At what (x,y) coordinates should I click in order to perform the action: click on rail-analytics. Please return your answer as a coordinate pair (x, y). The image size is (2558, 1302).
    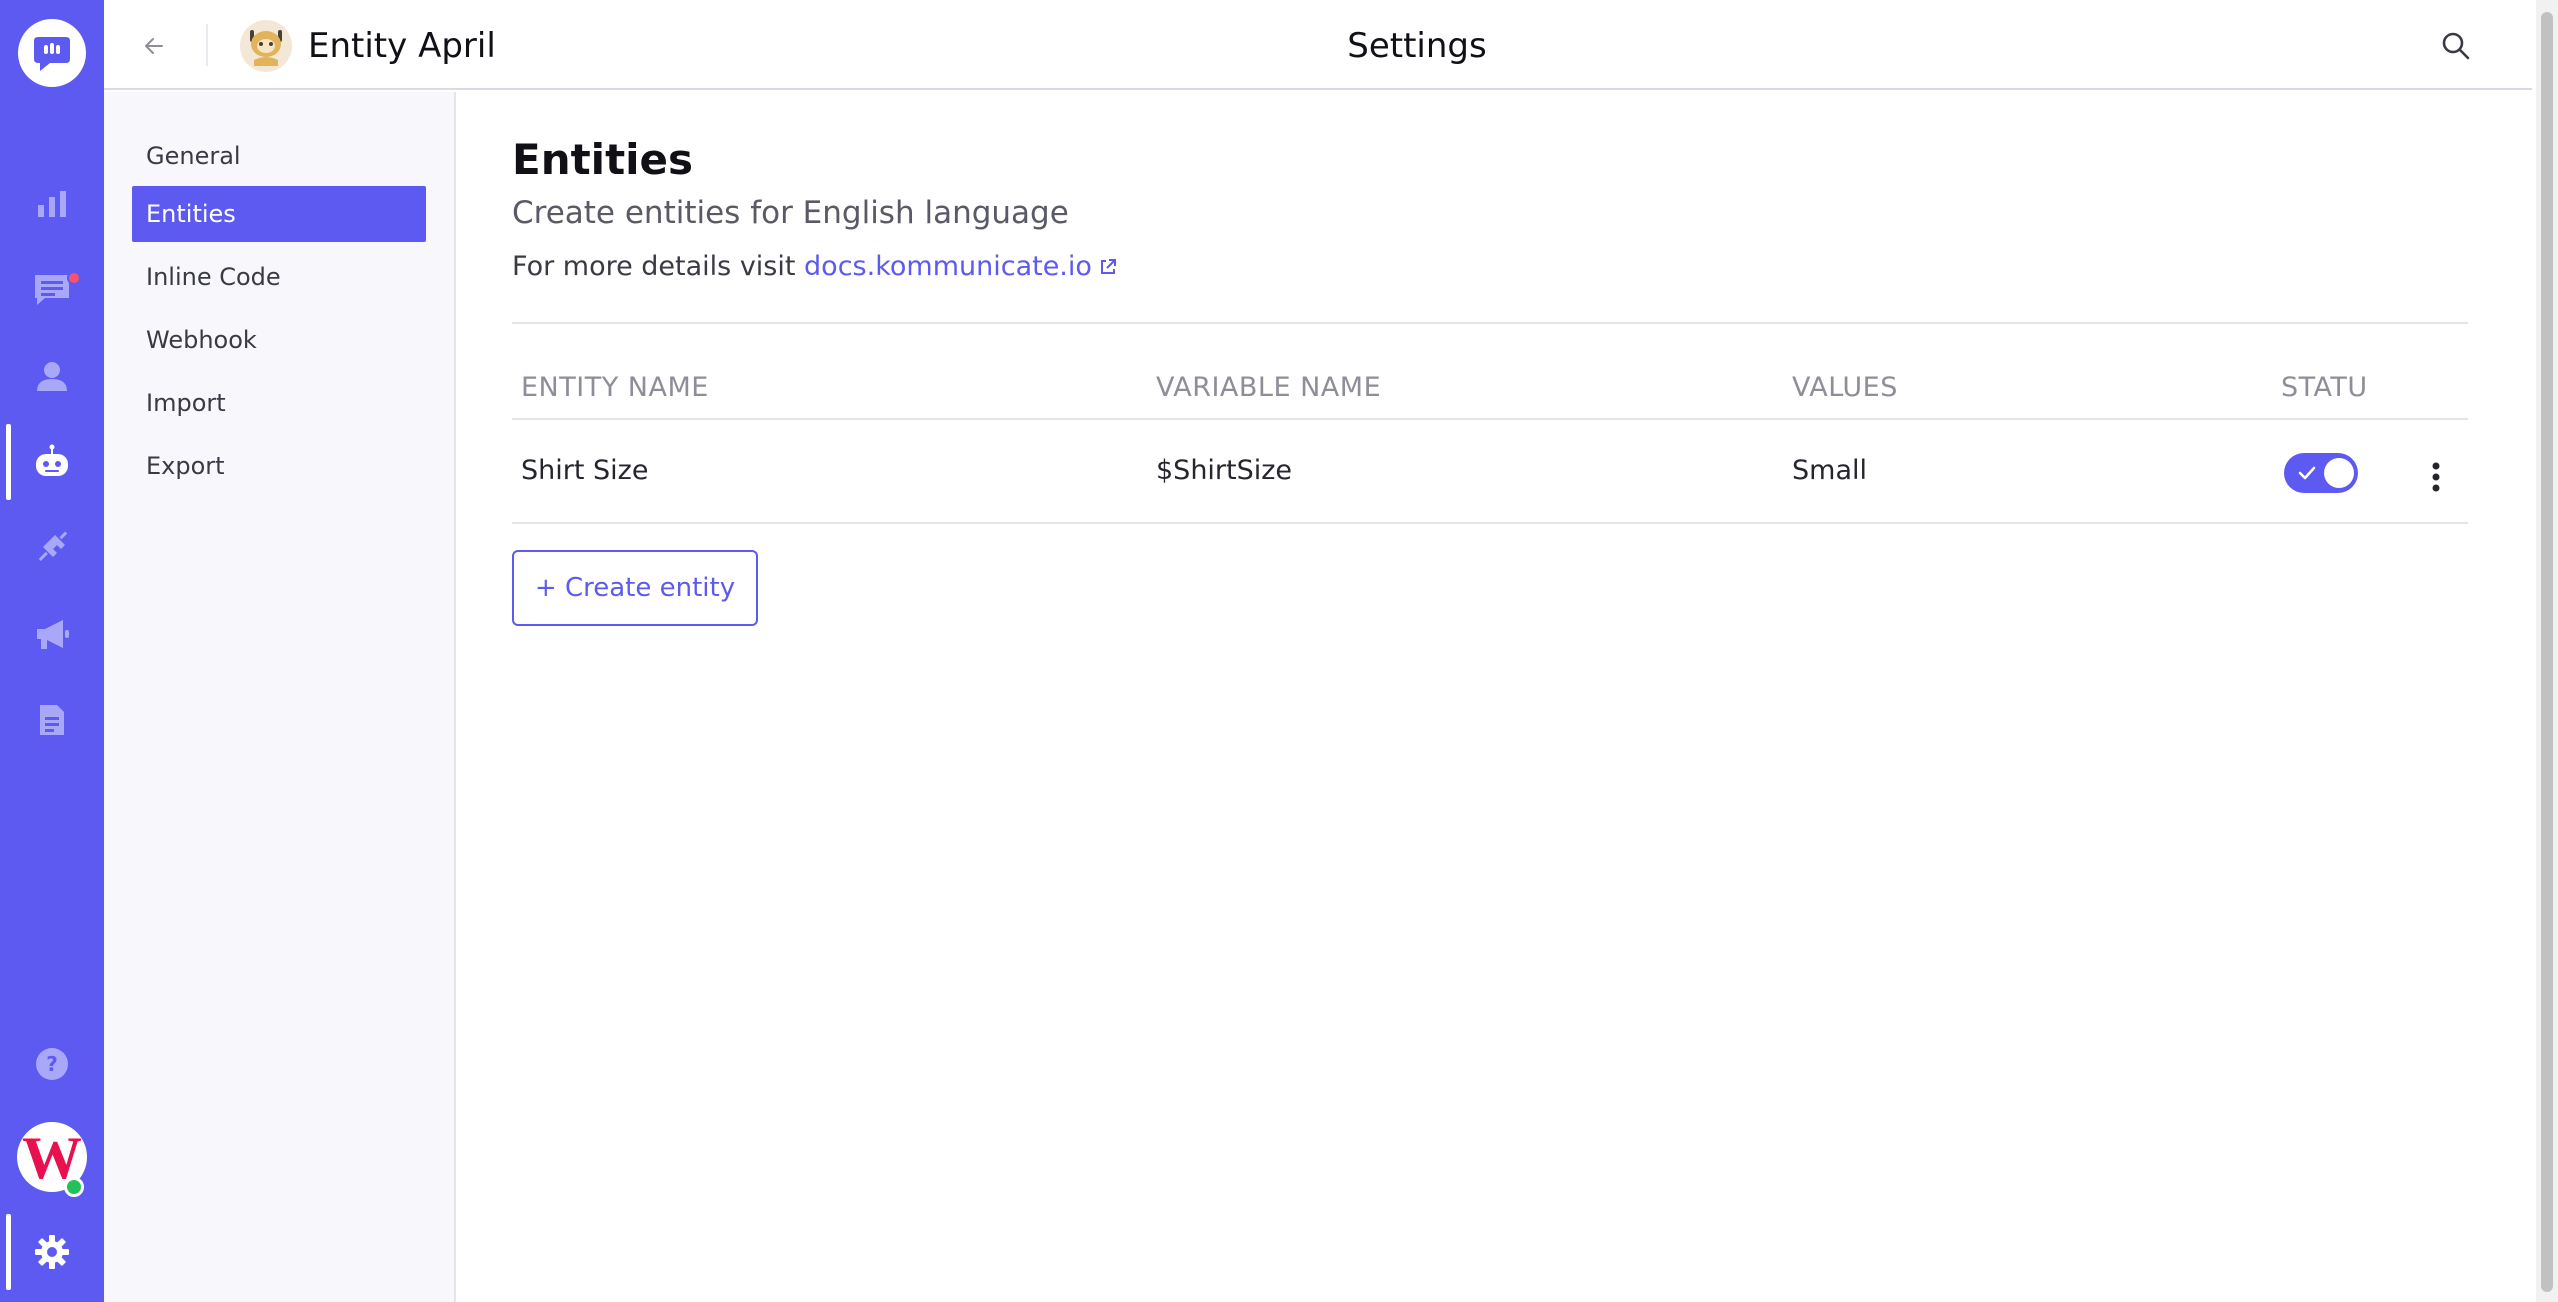
    Looking at the image, I should click on (52, 204).